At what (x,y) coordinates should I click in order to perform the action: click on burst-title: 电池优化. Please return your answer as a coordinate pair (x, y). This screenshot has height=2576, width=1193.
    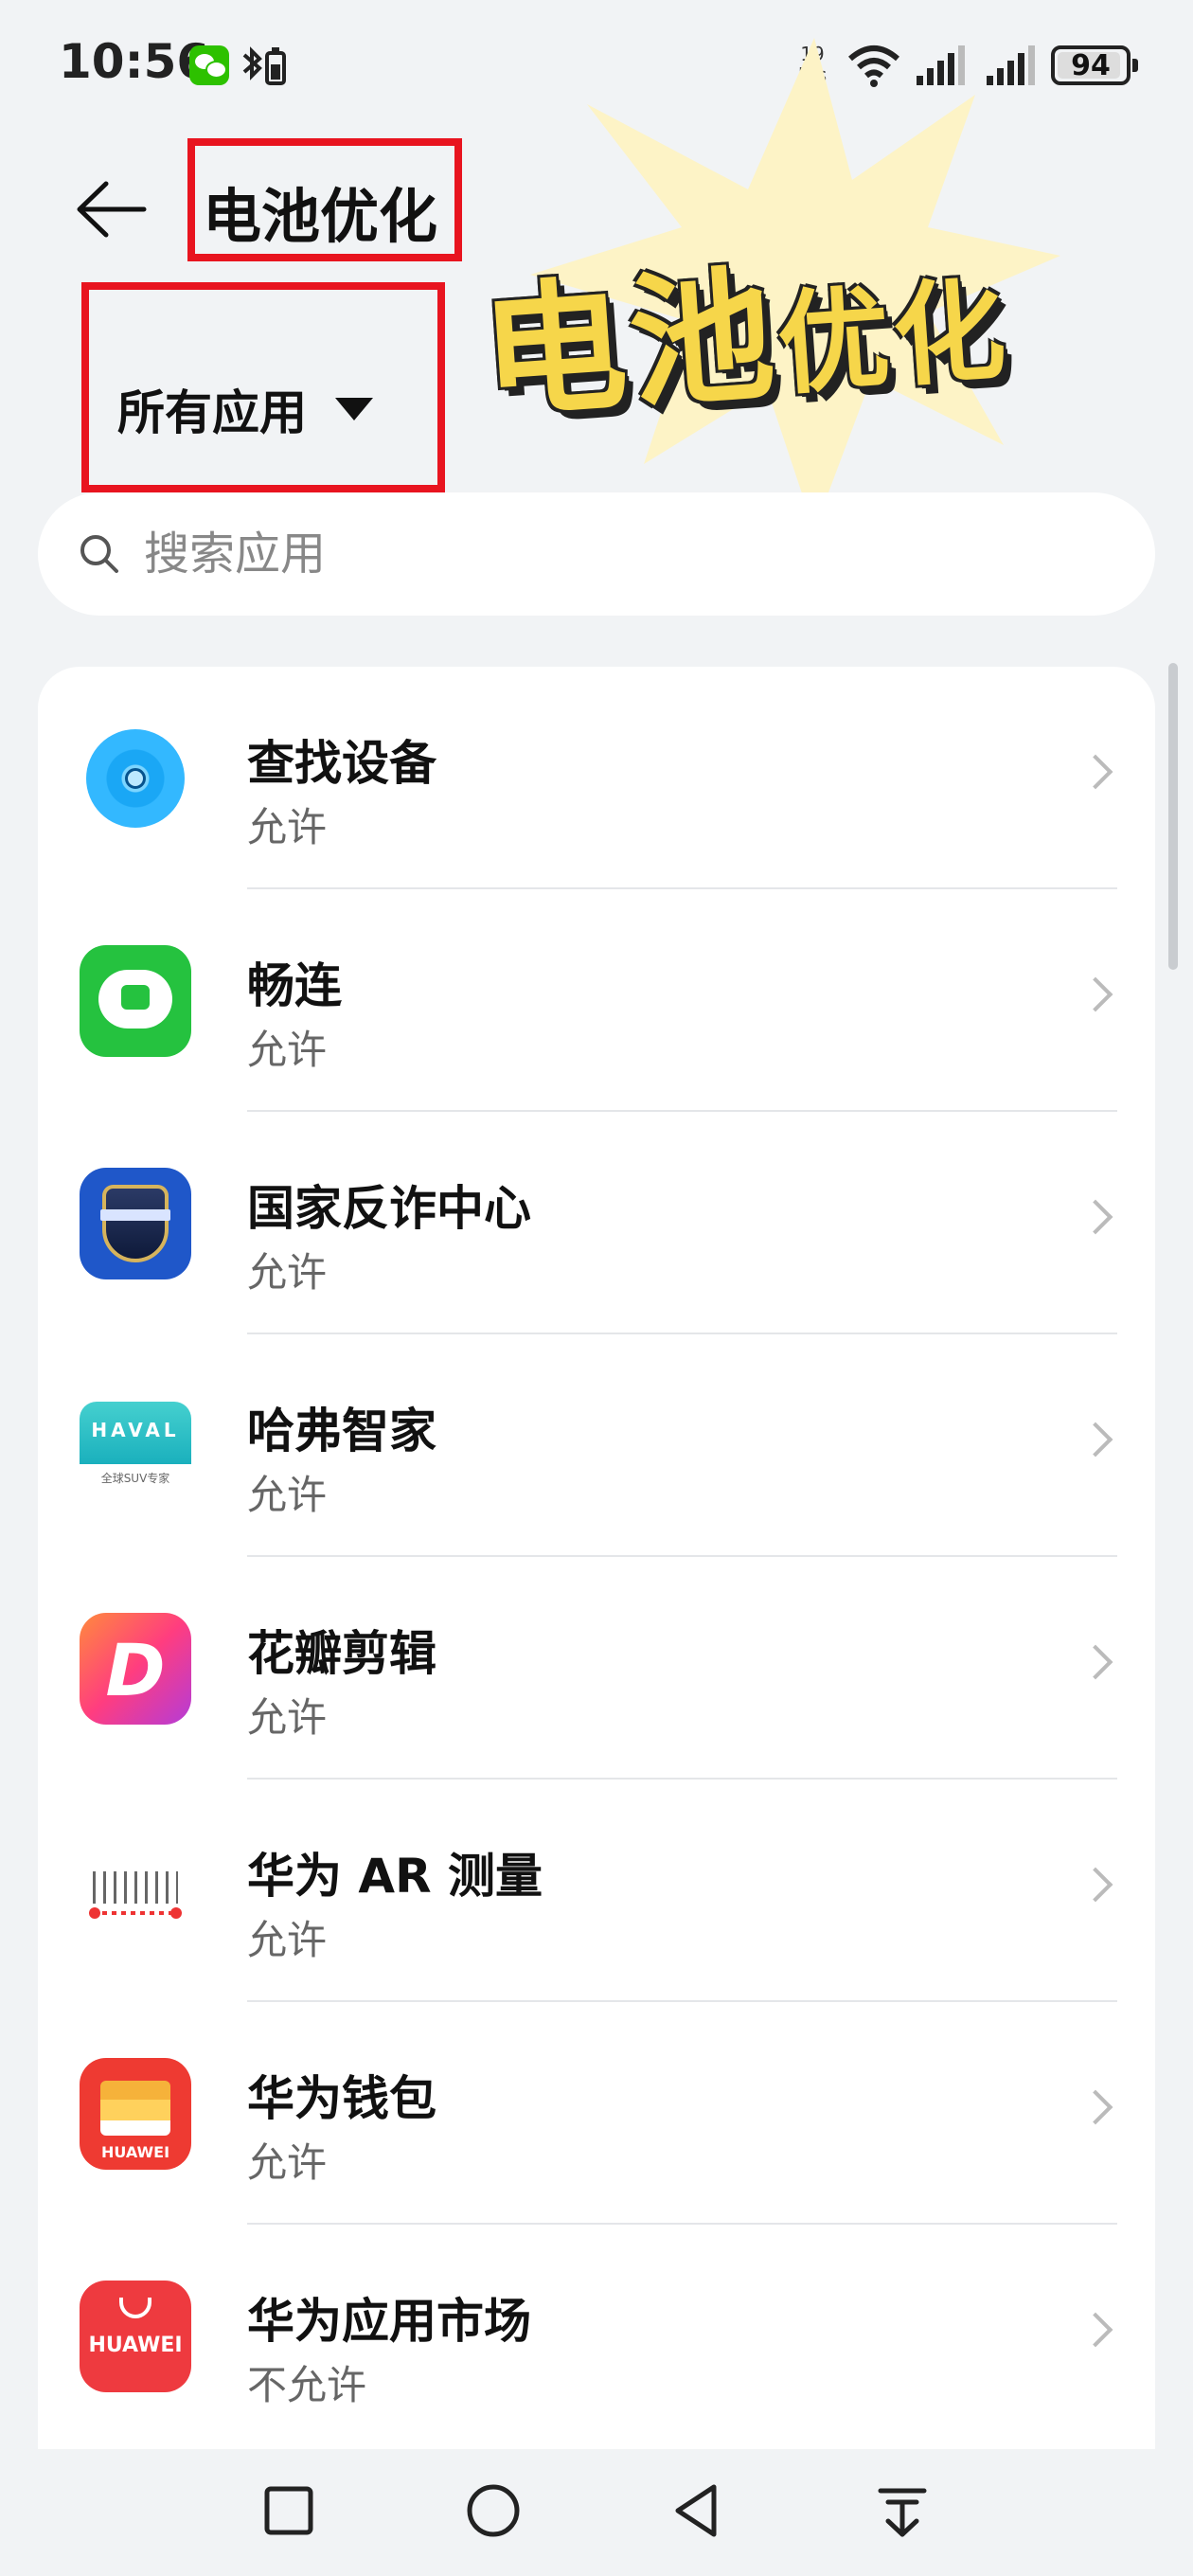
    Looking at the image, I should click on (744, 324).